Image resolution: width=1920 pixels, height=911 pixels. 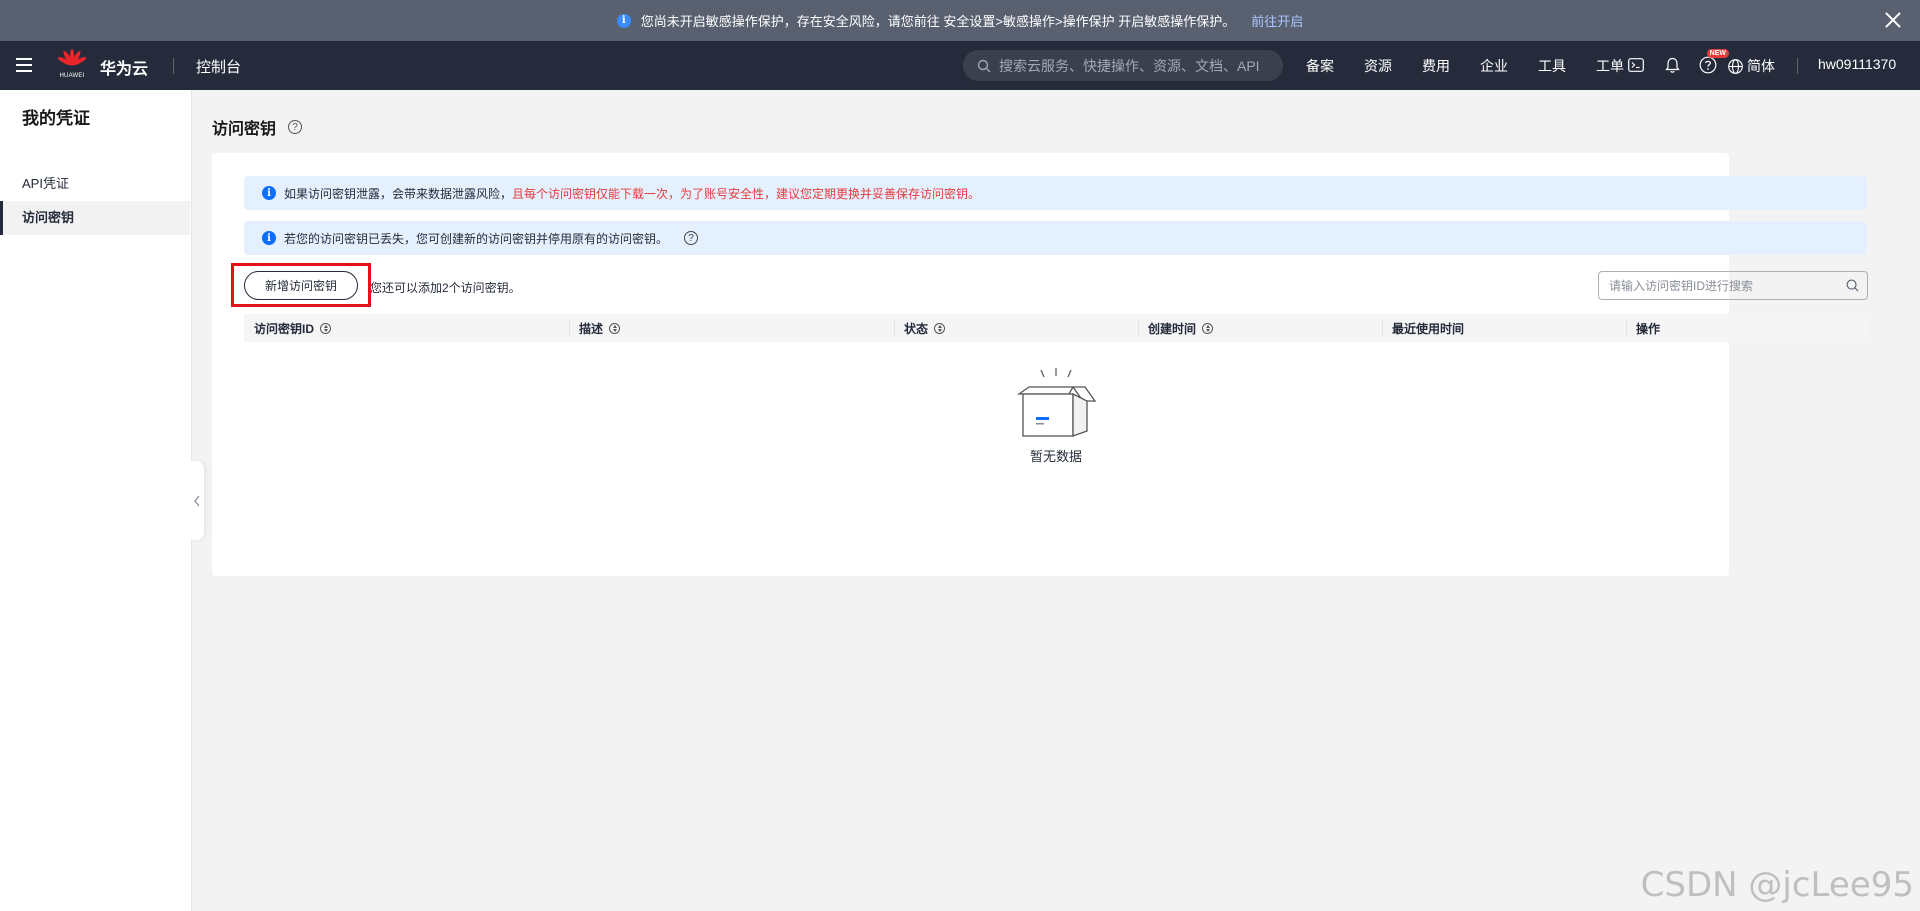 What do you see at coordinates (1129, 65) in the screenshot?
I see `global-search-placeholder: 搜索云服务、快捷操作、资源、文档、API` at bounding box center [1129, 65].